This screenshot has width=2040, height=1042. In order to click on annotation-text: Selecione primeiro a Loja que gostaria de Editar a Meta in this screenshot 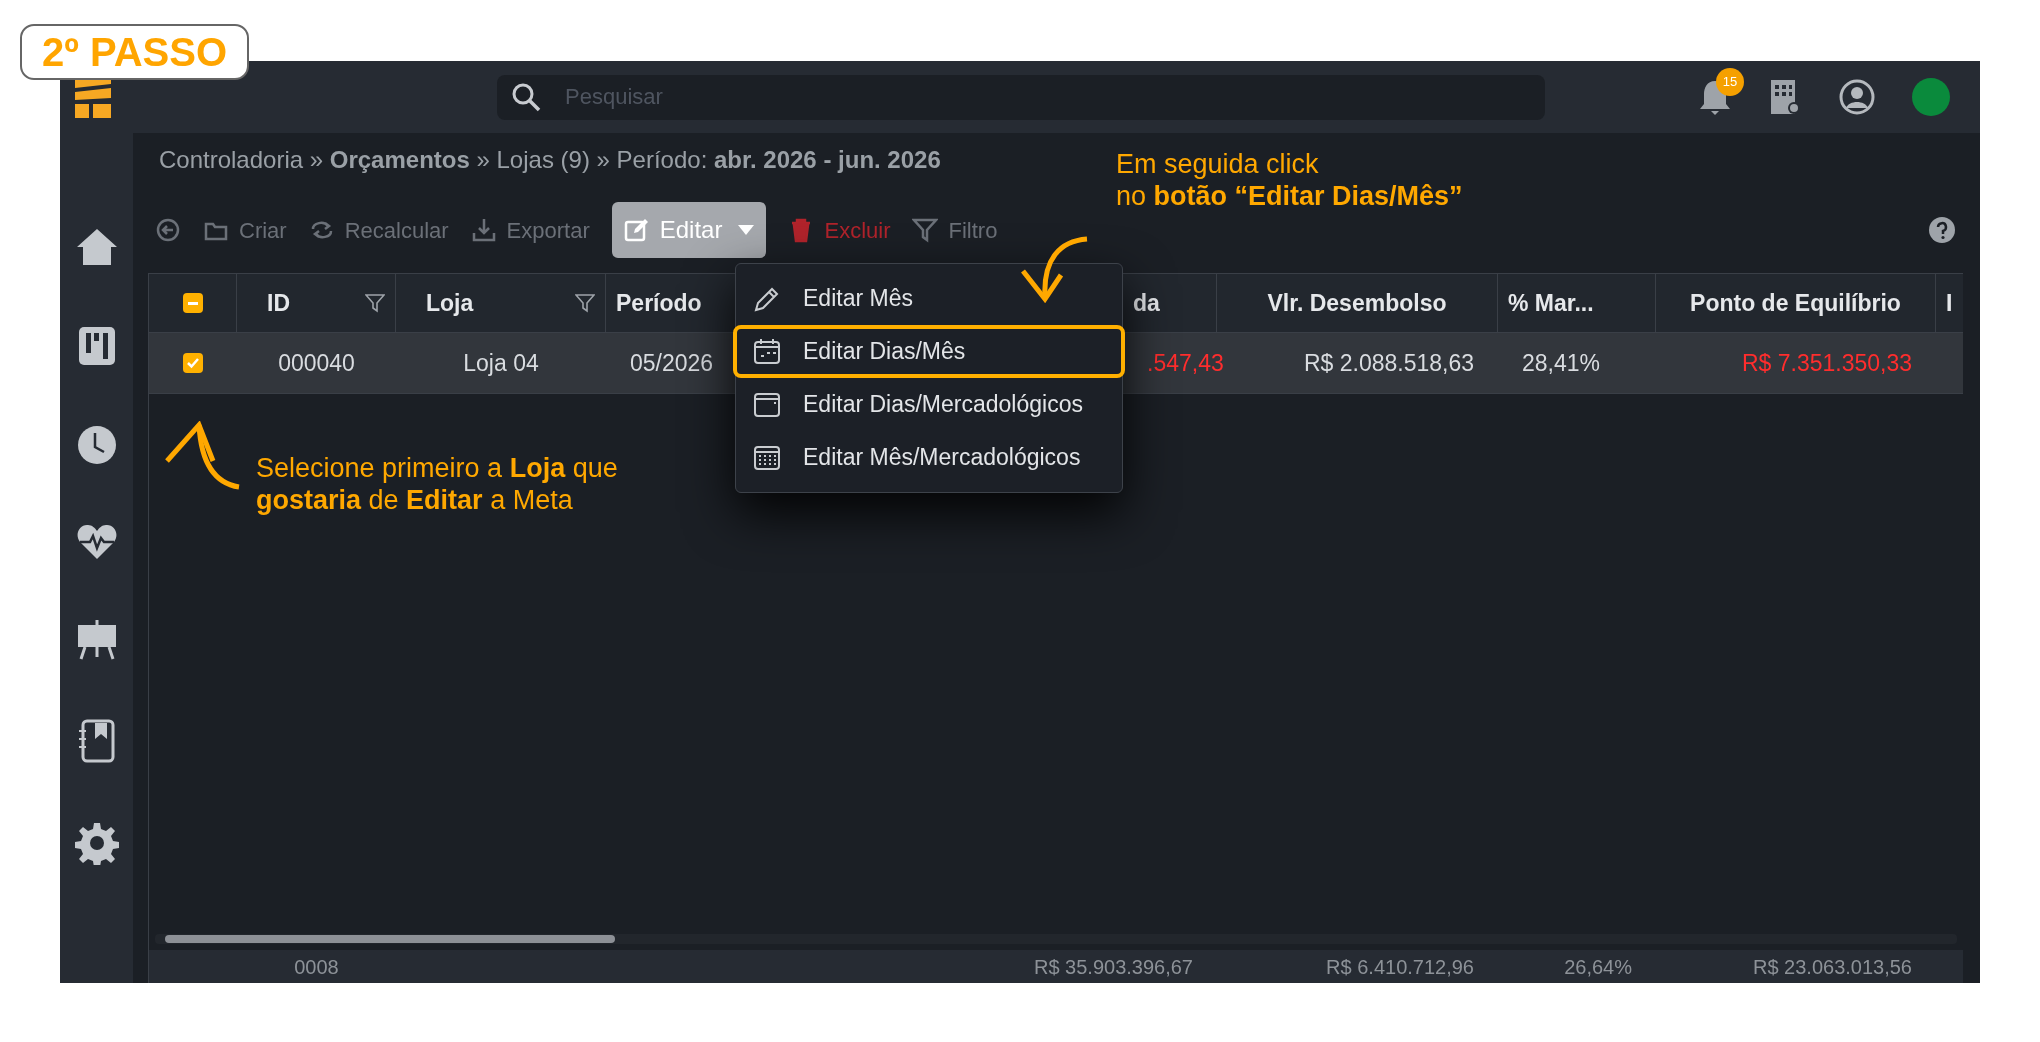, I will do `click(437, 484)`.